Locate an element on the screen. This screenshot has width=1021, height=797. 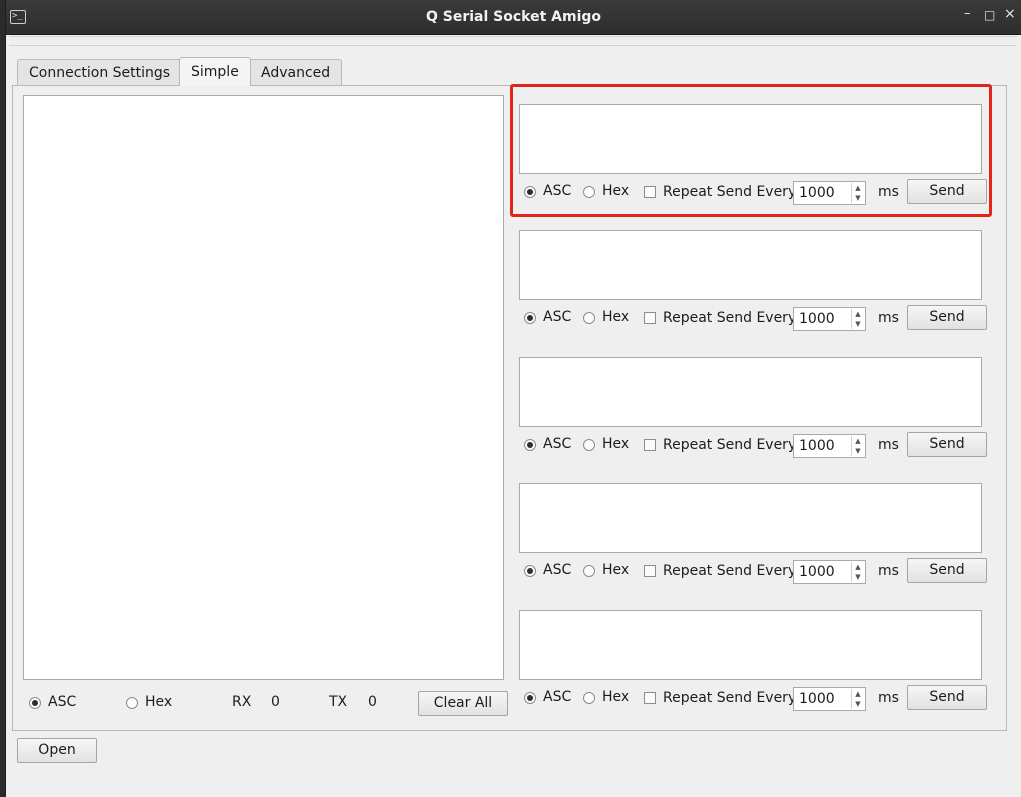
receive-asc-label: ASC is located at coordinates (62, 702).